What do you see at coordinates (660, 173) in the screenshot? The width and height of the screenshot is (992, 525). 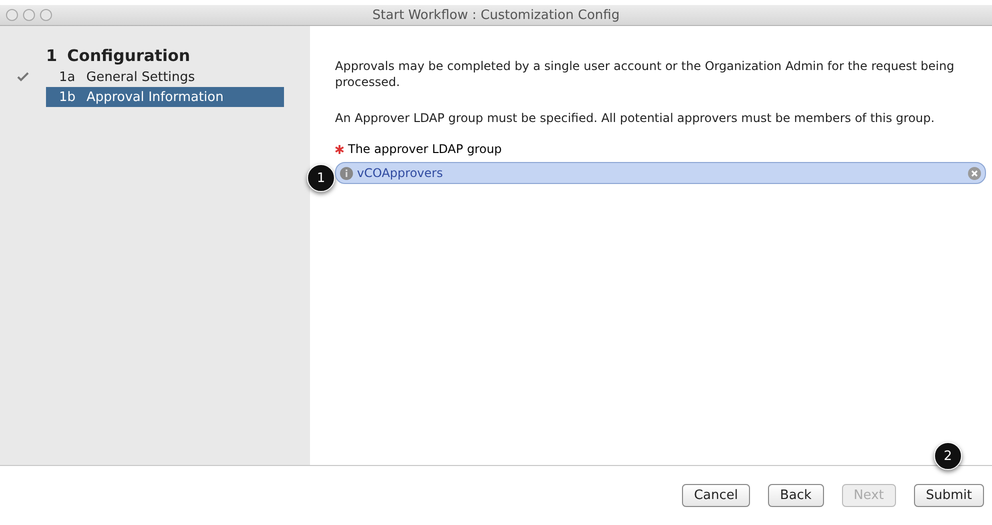 I see `input-field: vCOApprovers` at bounding box center [660, 173].